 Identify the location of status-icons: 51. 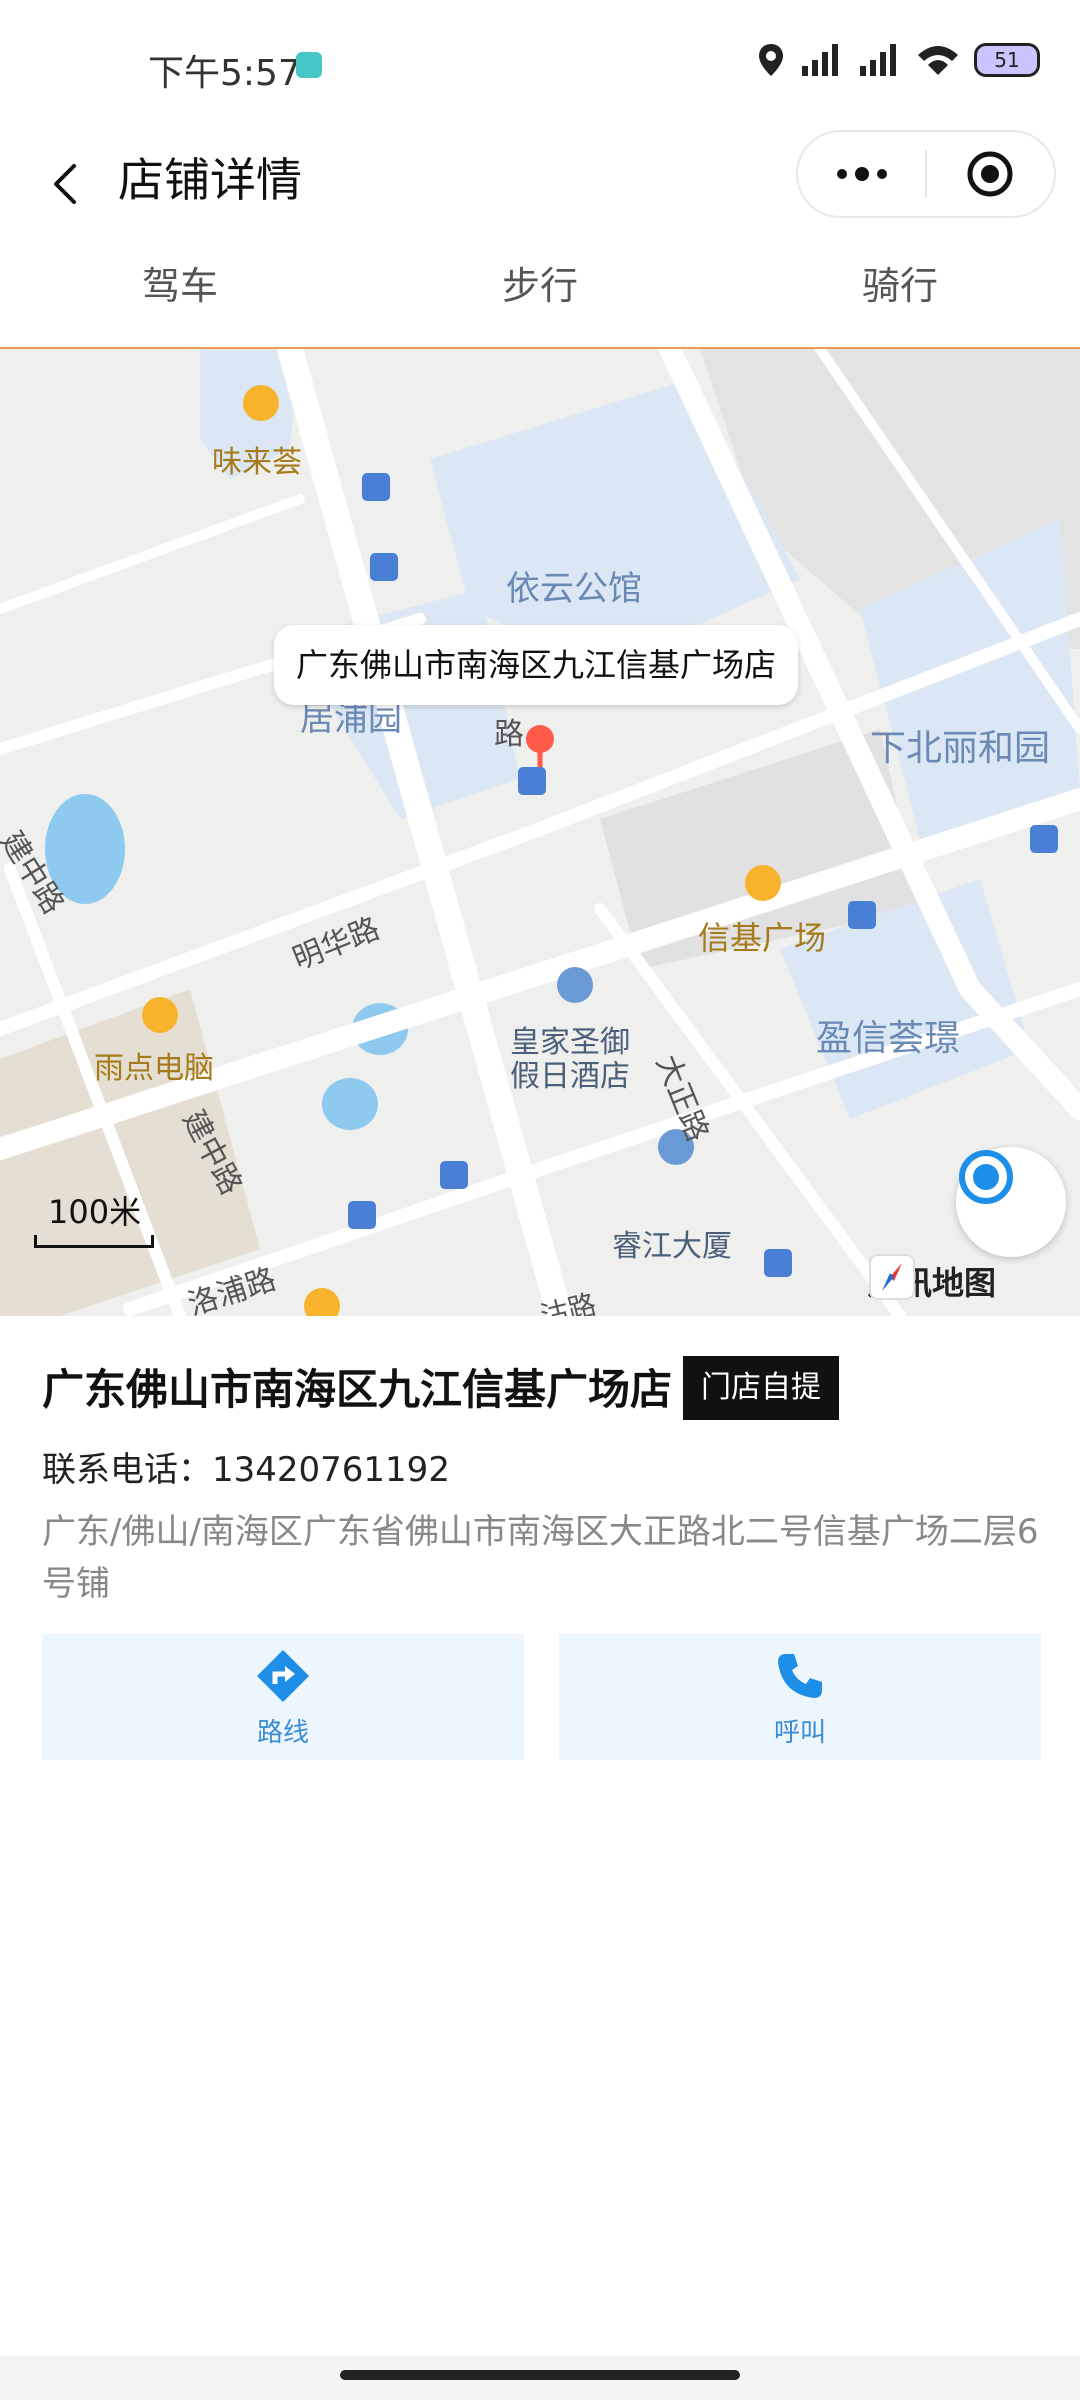
(898, 60).